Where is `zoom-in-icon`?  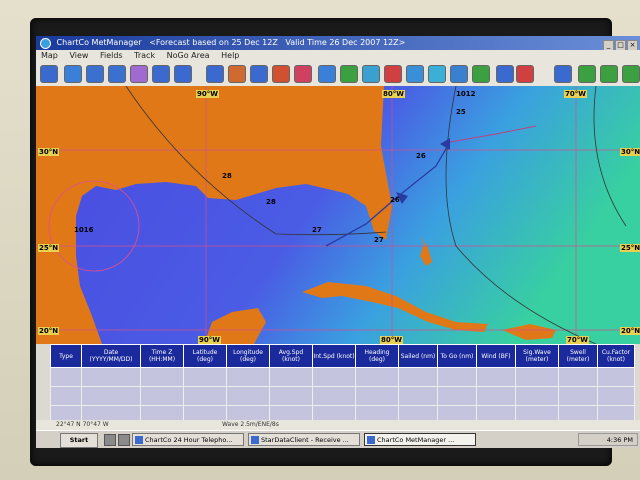 zoom-in-icon is located at coordinates (95, 74).